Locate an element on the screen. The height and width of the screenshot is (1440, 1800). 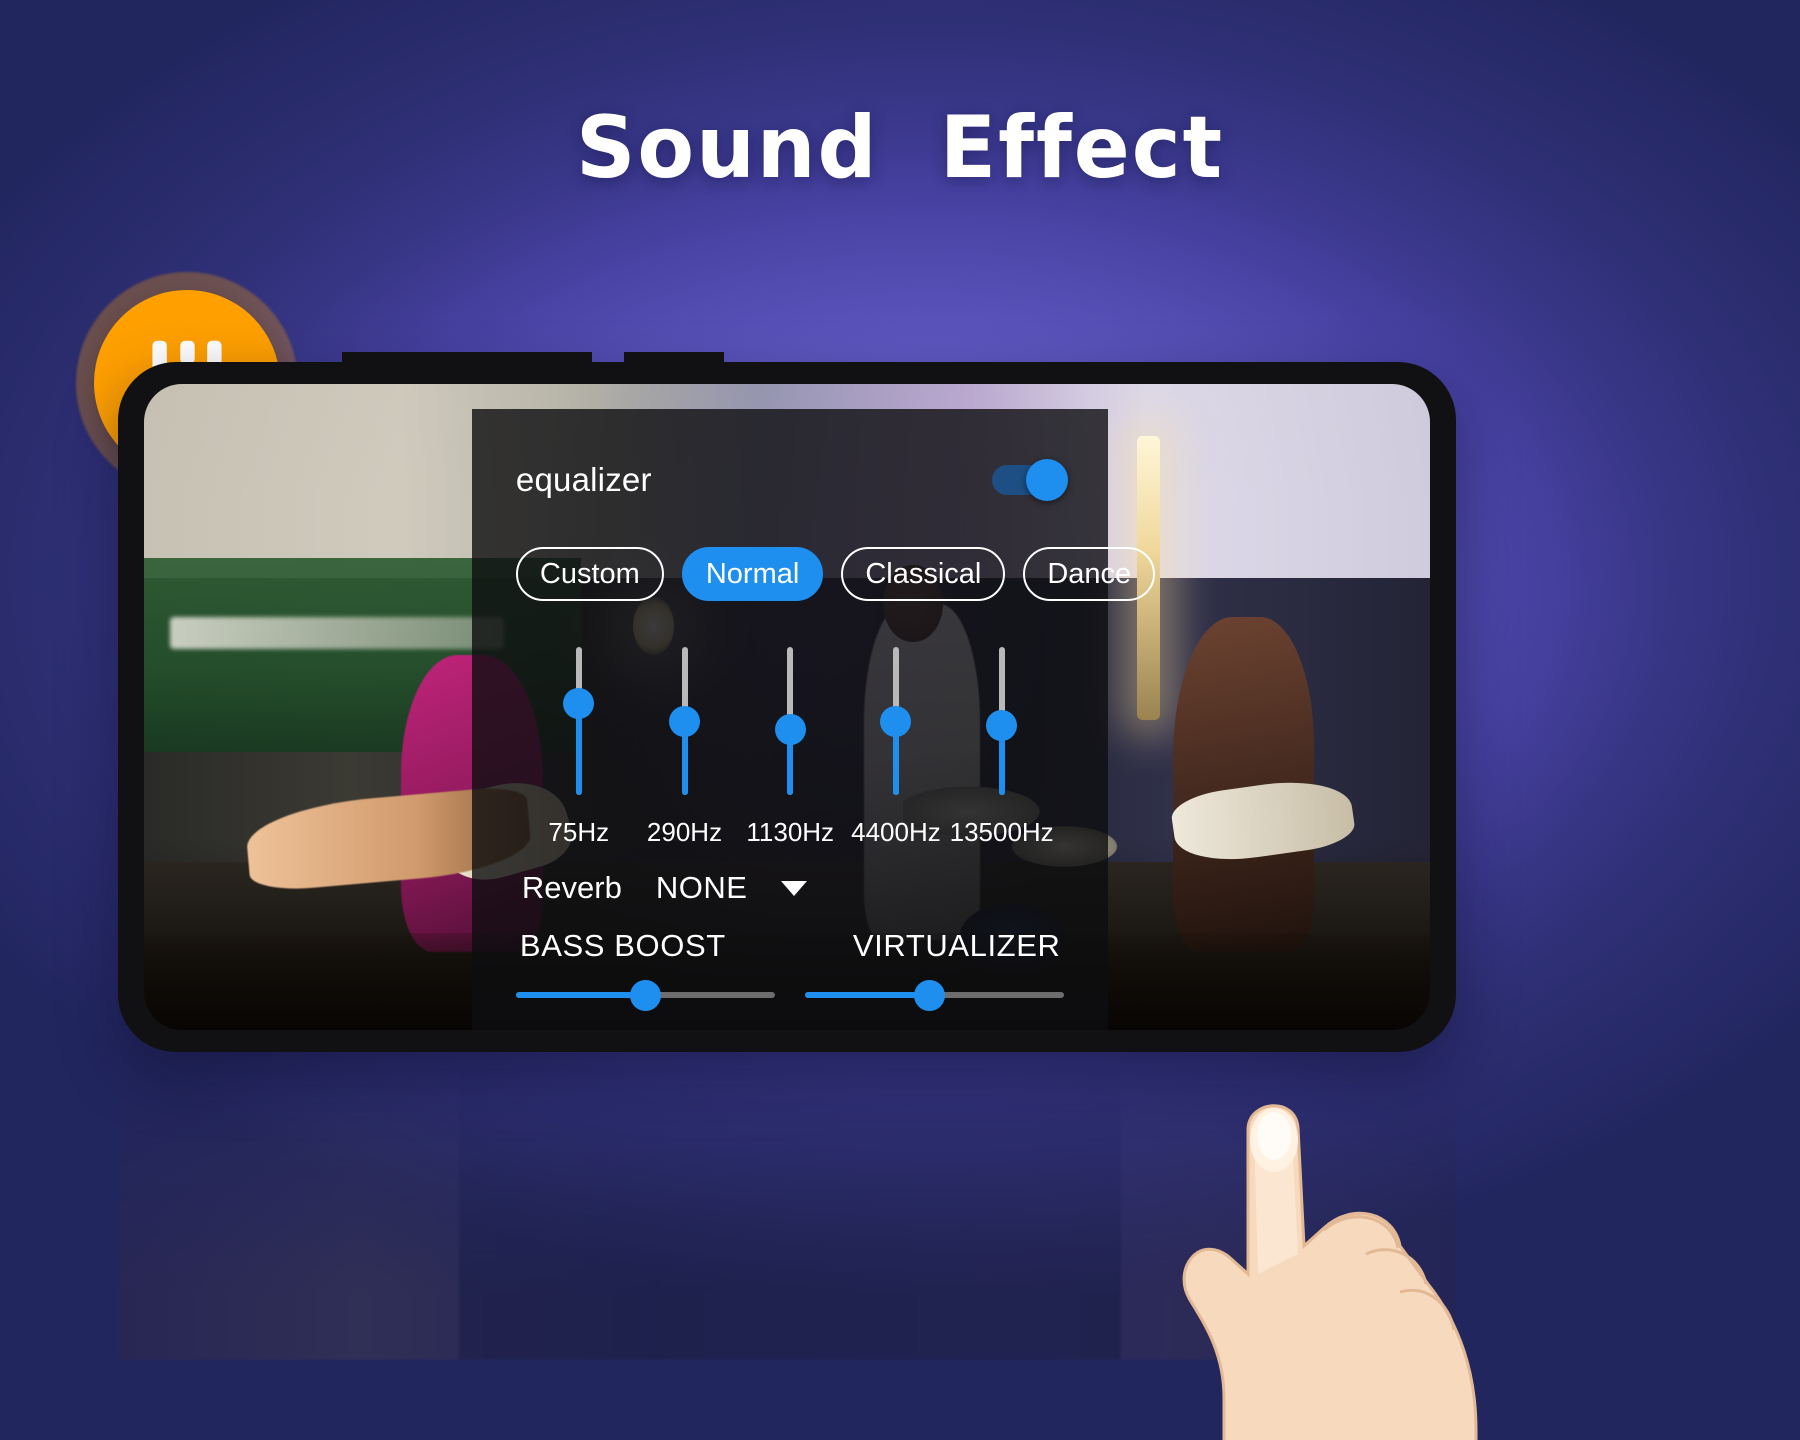
bass-boost-slider is located at coordinates (645, 995).